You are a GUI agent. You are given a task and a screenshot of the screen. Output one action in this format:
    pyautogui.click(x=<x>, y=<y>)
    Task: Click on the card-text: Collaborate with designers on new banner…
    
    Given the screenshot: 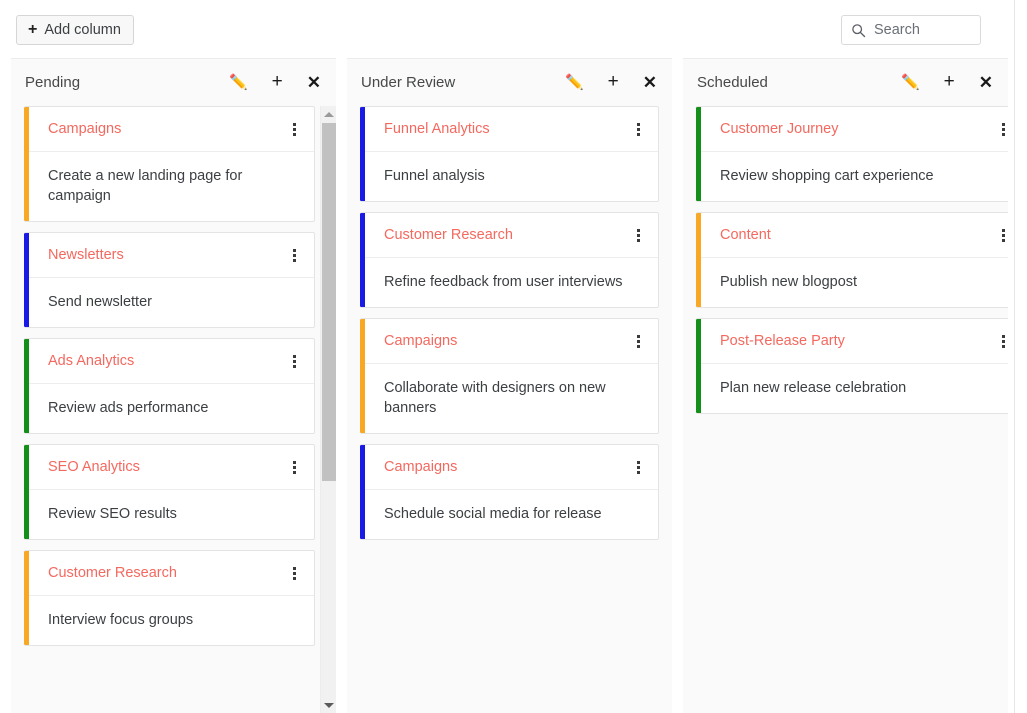 What is the action you would take?
    pyautogui.click(x=495, y=398)
    